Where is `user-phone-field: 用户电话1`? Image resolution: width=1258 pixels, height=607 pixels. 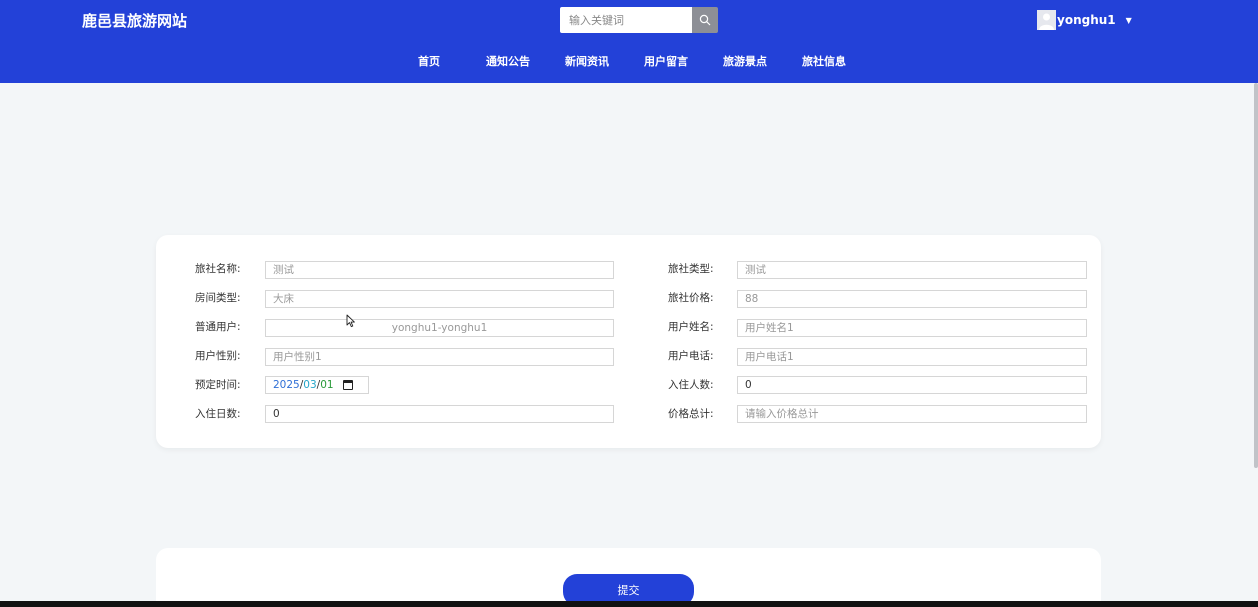
user-phone-field: 用户电话1 is located at coordinates (912, 357).